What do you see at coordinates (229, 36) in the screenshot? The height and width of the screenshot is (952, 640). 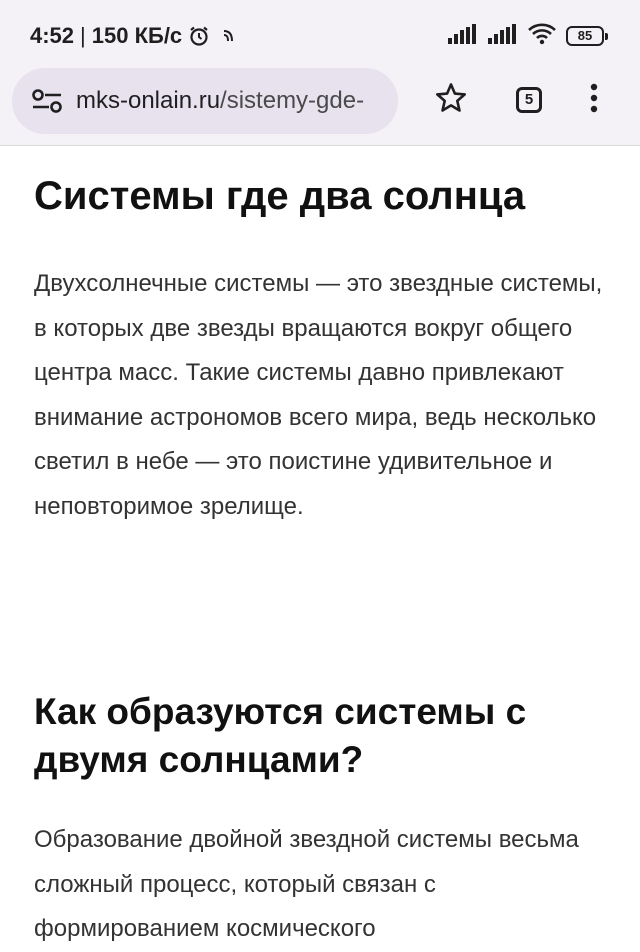 I see `nfc-icon` at bounding box center [229, 36].